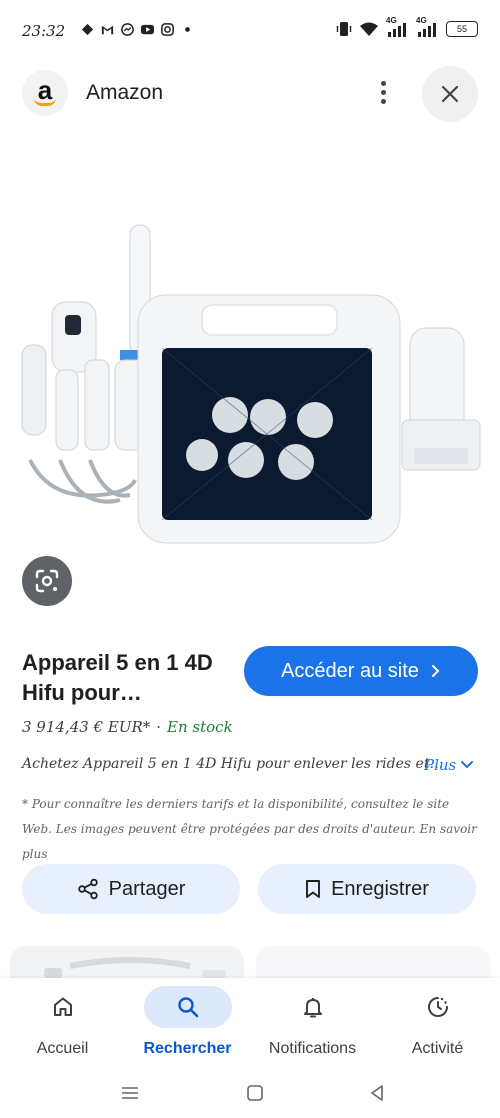 This screenshot has width=500, height=1118. What do you see at coordinates (437, 1048) in the screenshot?
I see `nav-label: Activité` at bounding box center [437, 1048].